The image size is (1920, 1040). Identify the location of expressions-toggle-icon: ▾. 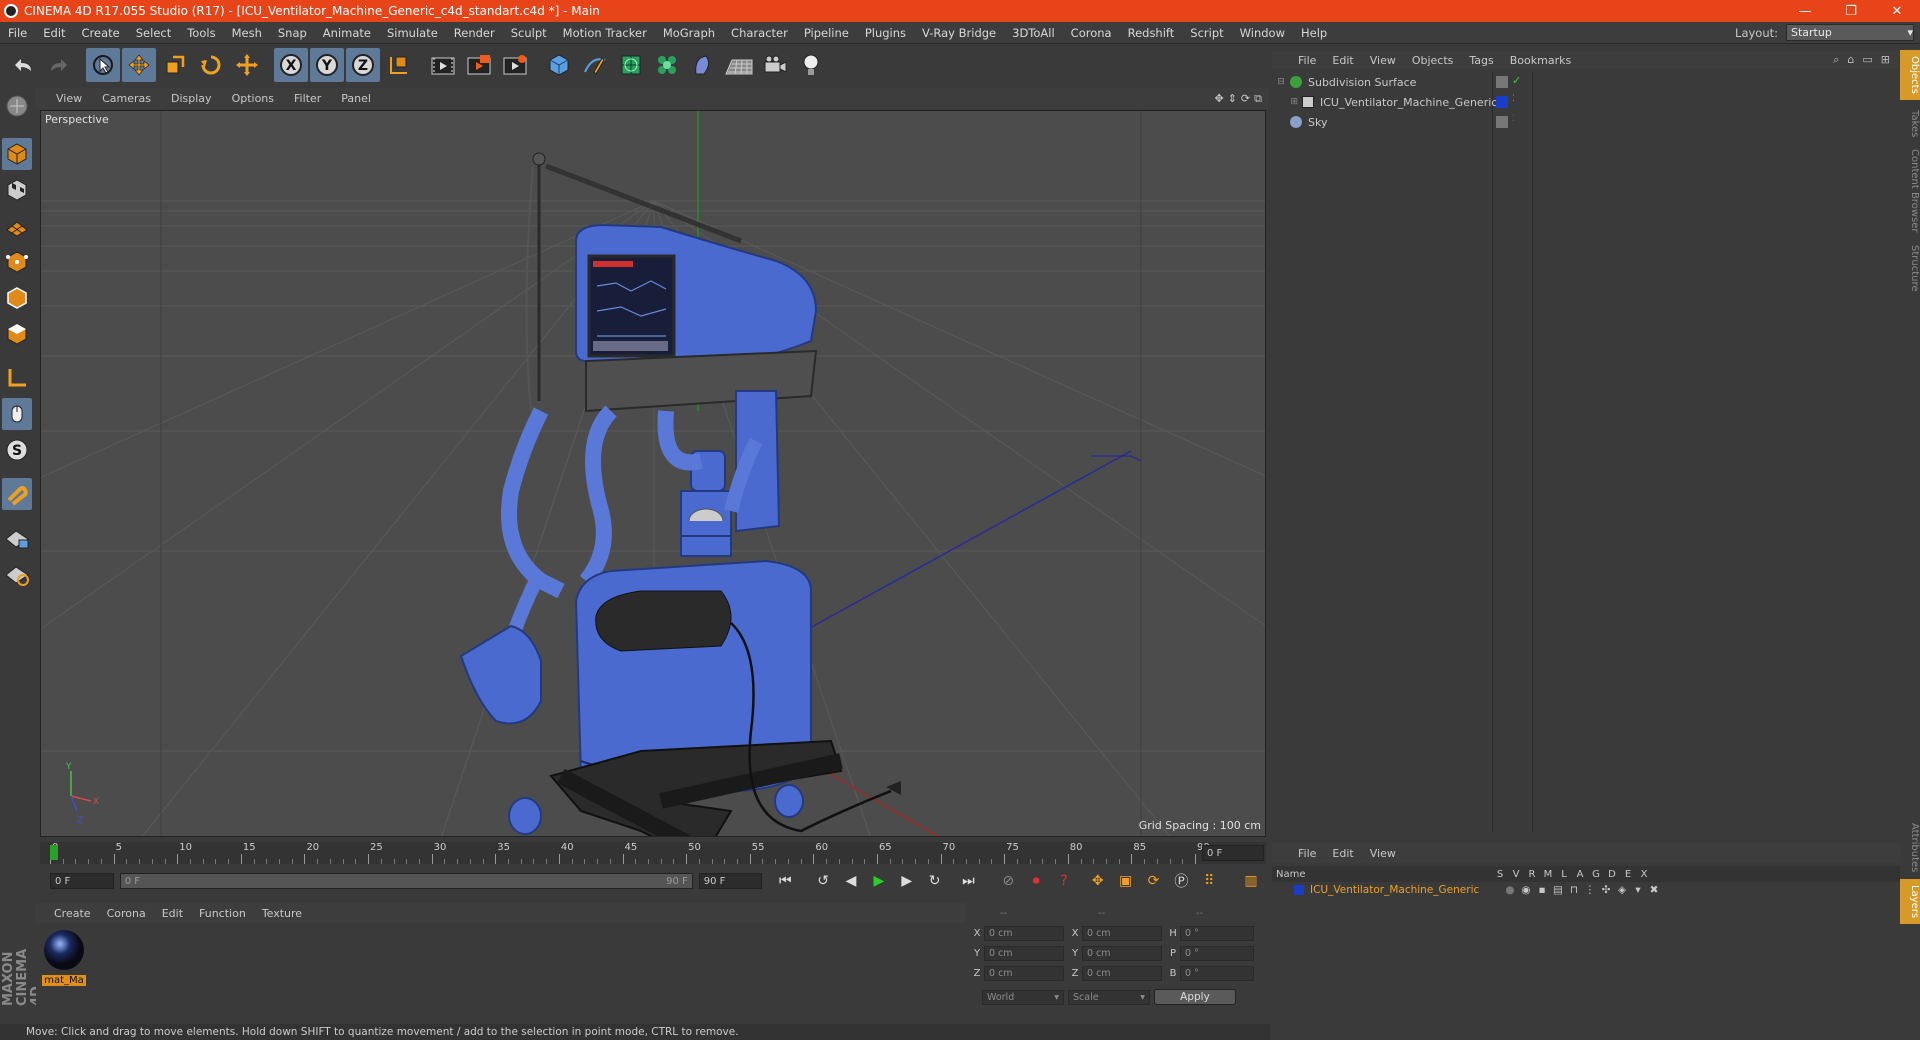
(1638, 890).